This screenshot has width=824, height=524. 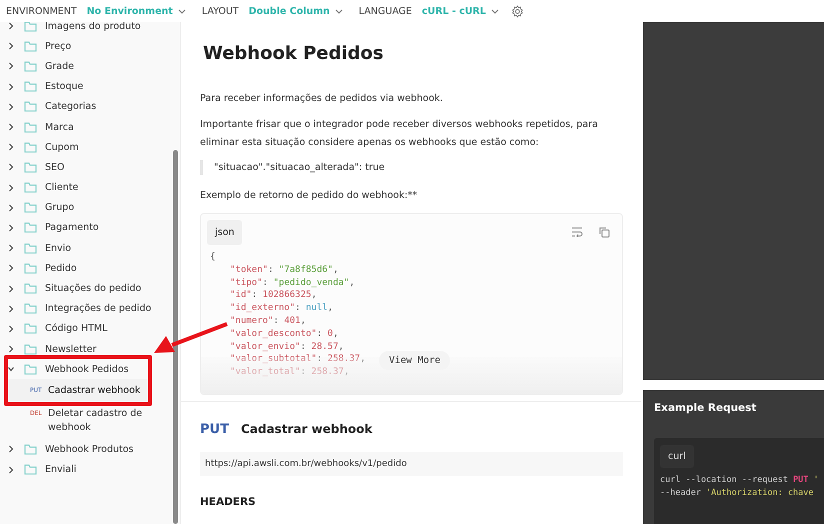 What do you see at coordinates (70, 349) in the screenshot?
I see `folder-label: Newsletter` at bounding box center [70, 349].